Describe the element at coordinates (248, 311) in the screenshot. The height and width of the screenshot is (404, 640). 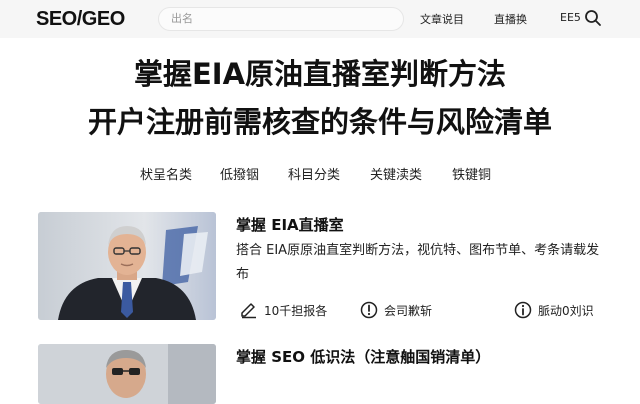
I see `edit-icon` at that location.